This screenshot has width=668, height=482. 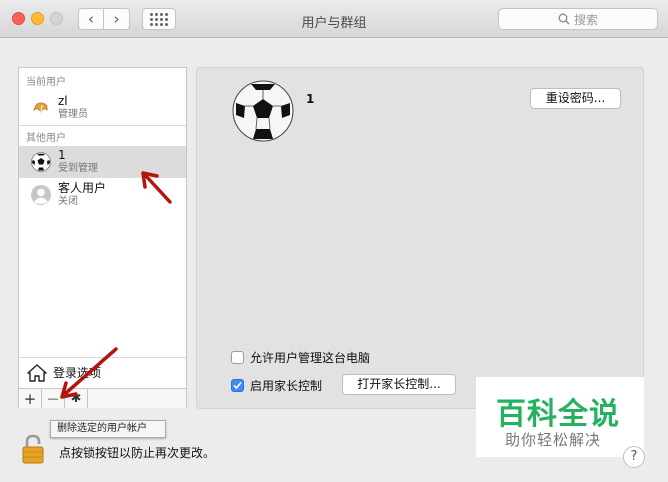 I want to click on plus-icon: +, so click(x=30, y=398).